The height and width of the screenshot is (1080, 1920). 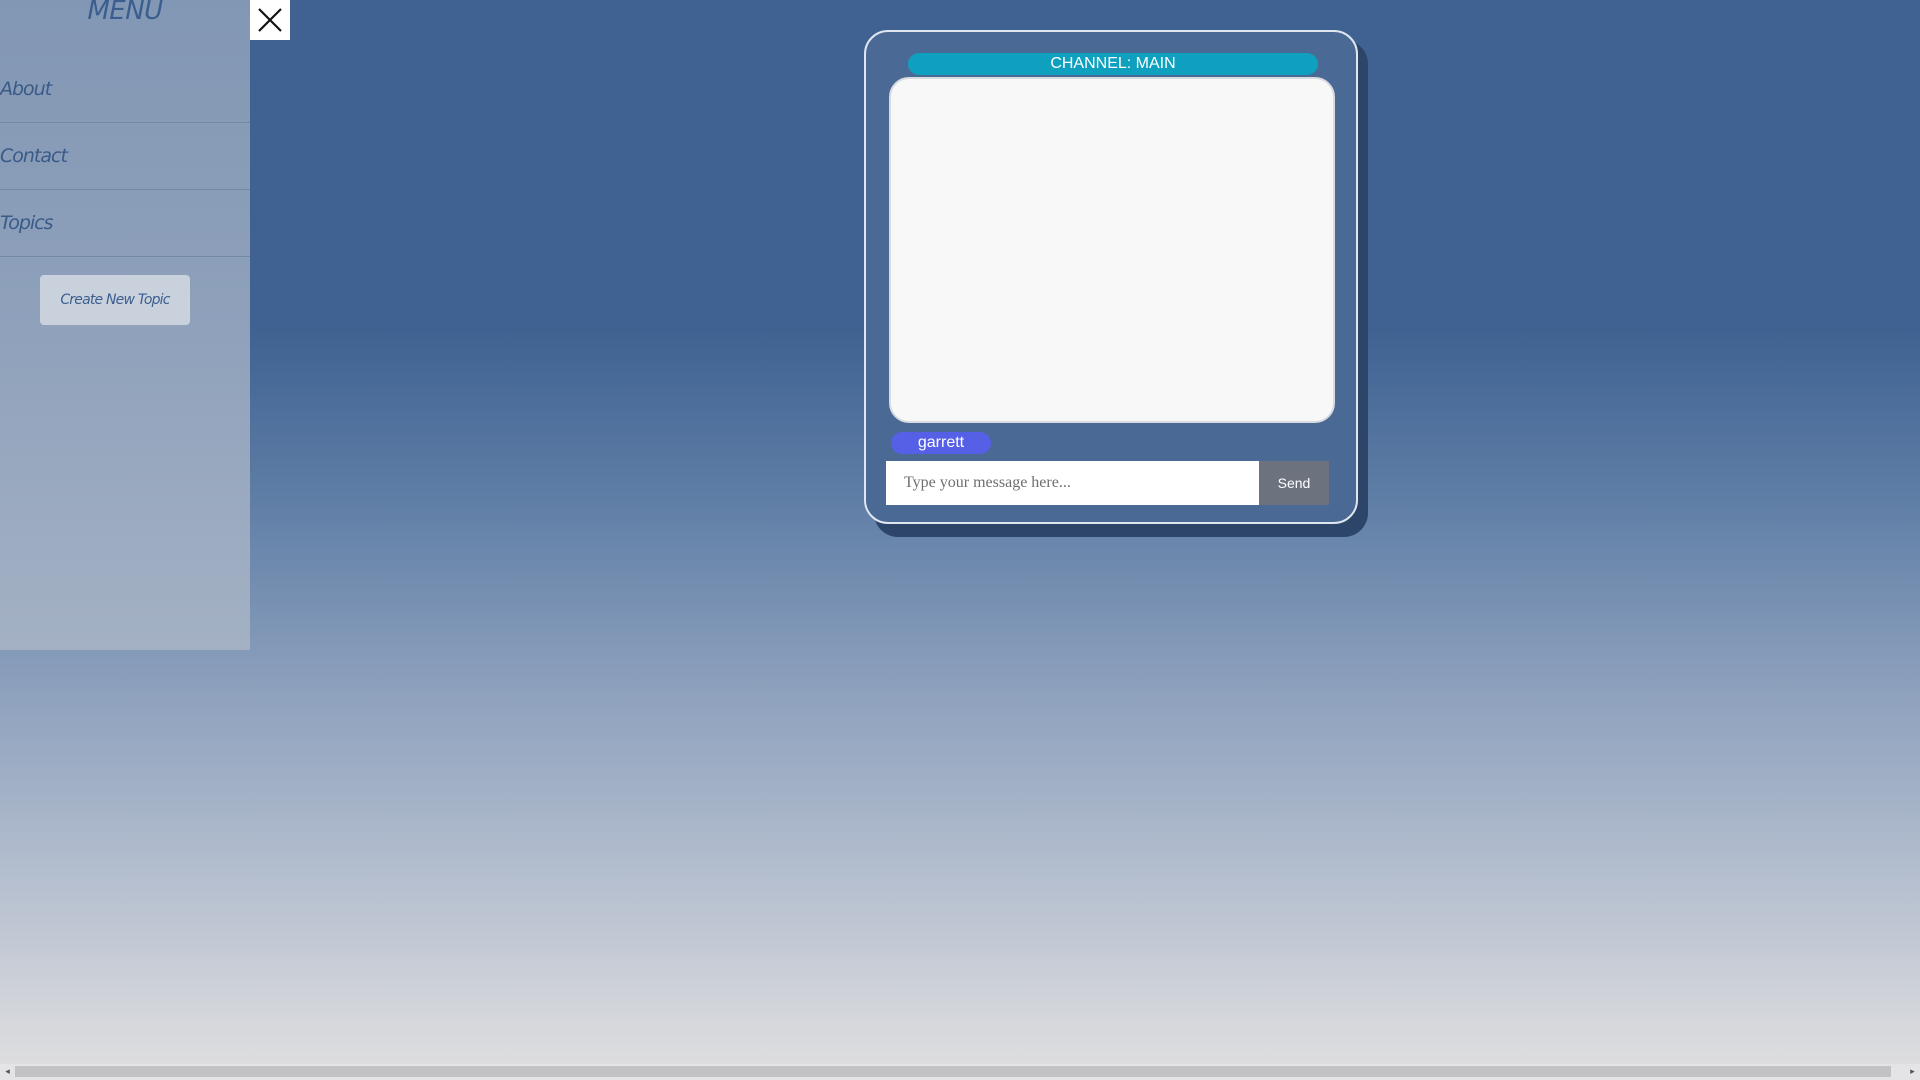 I want to click on scrollbar-thumb, so click(x=953, y=1071).